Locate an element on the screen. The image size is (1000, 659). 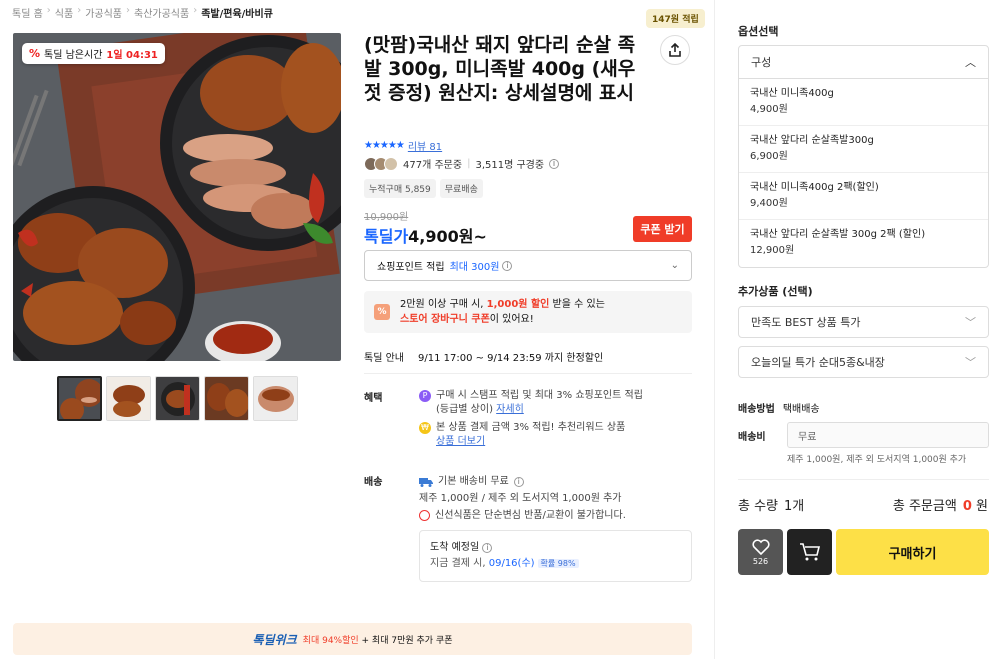
option-name: 국내산 앞다리 순살족발 300g 2팩 (할인) is located at coordinates (838, 234).